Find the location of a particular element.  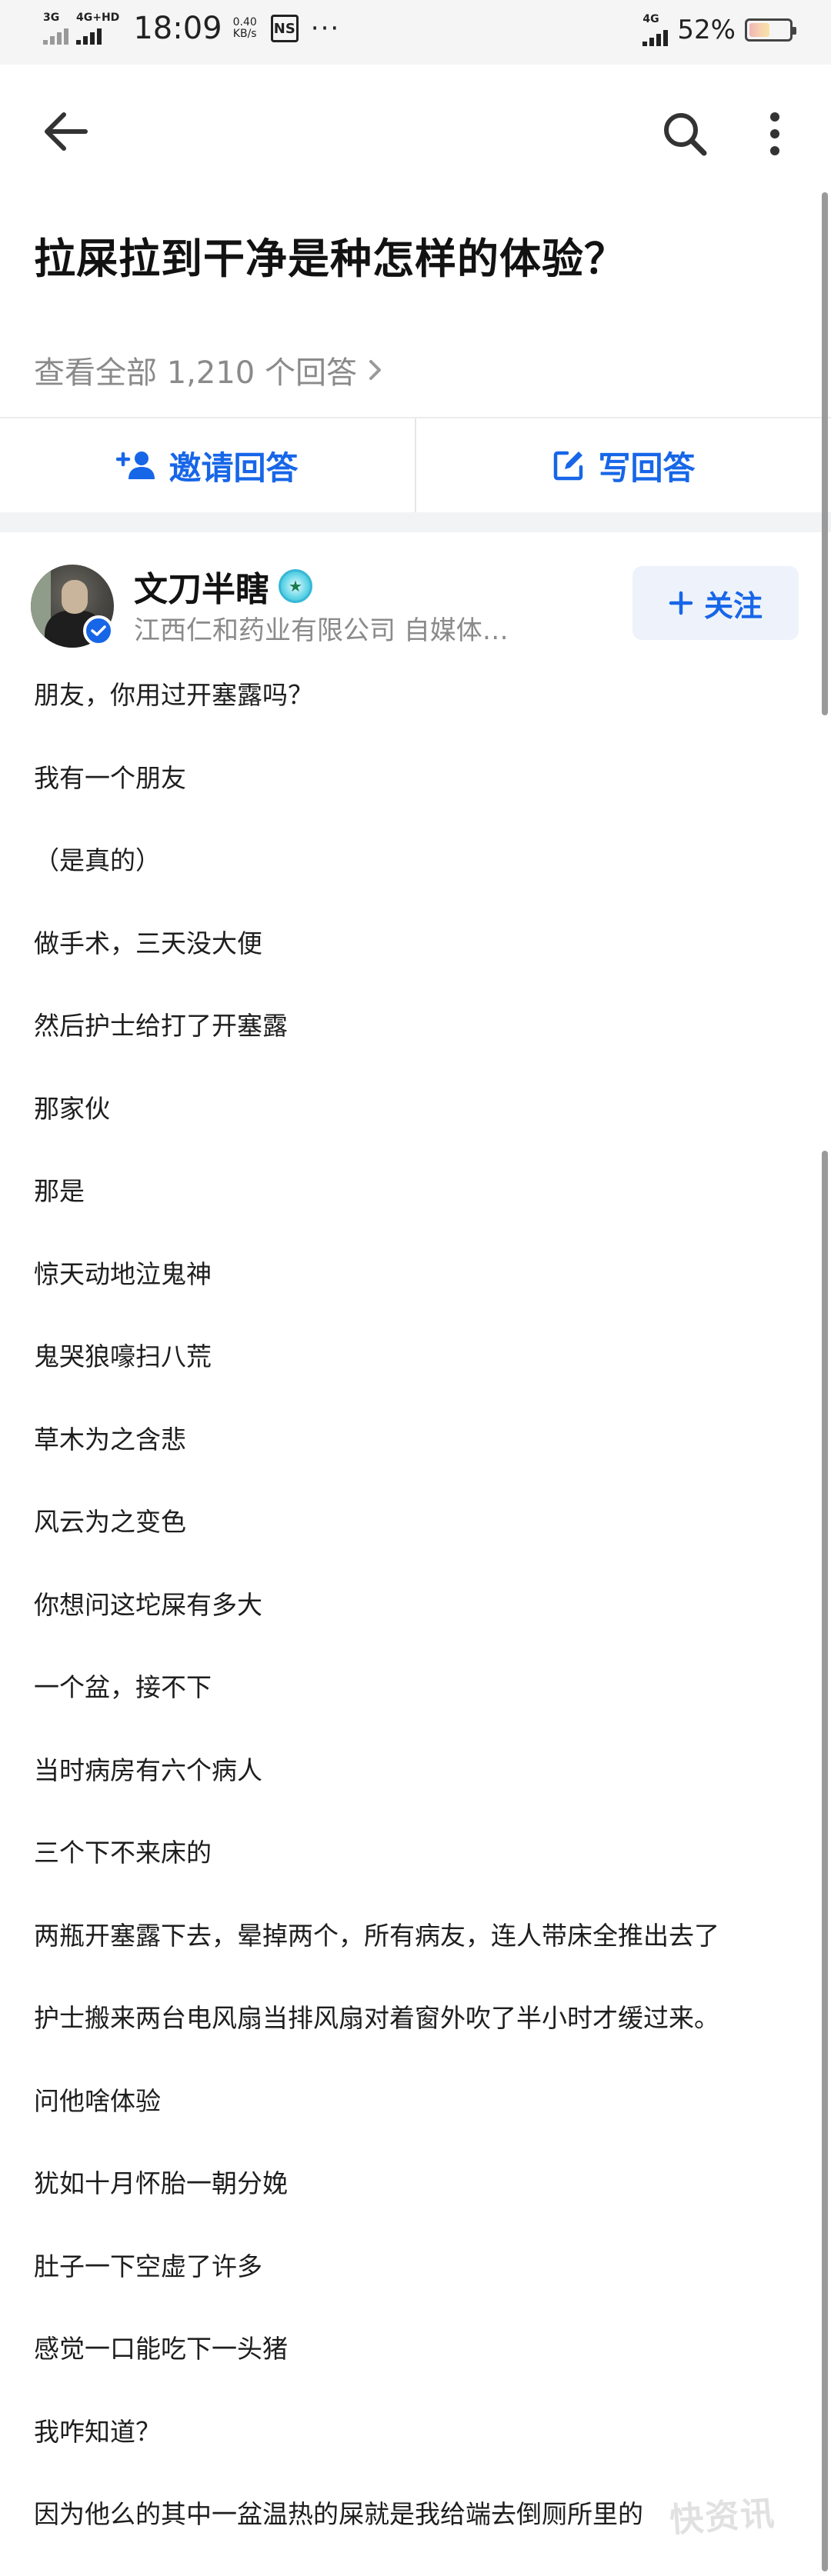

answer-scrollbar is located at coordinates (825, 1861).